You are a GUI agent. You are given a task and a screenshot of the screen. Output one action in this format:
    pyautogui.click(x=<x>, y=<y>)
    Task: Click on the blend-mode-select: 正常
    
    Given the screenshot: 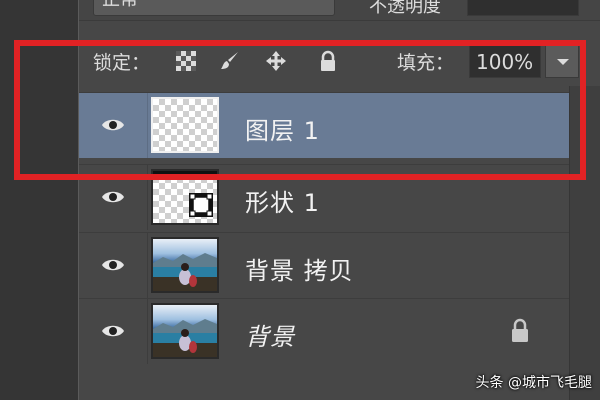 What is the action you would take?
    pyautogui.click(x=214, y=8)
    